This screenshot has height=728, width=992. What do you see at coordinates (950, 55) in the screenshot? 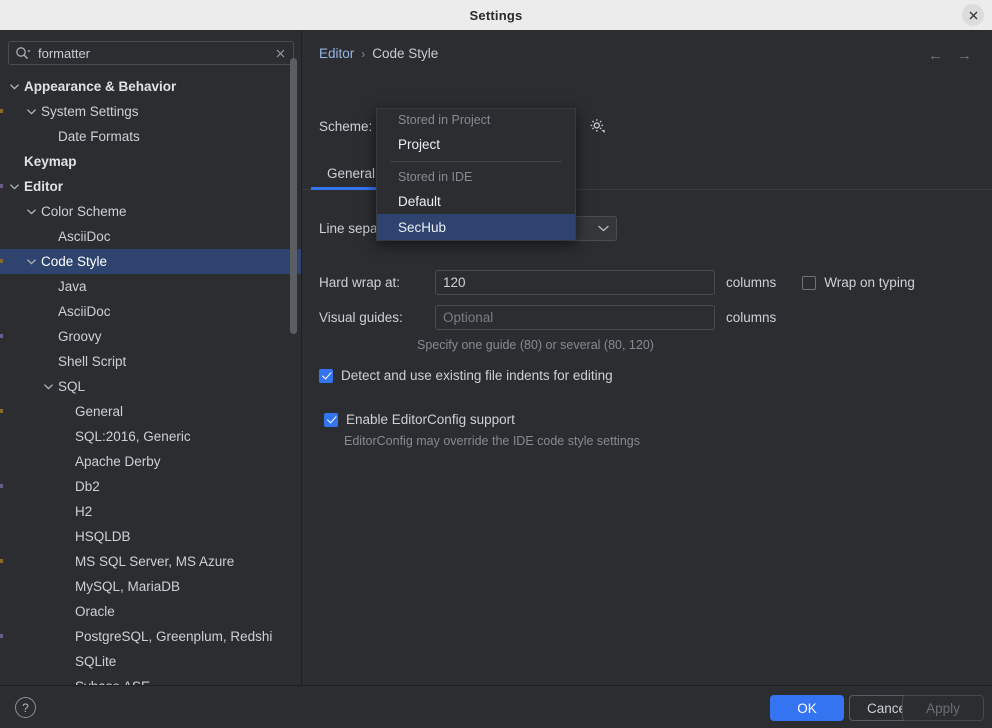
I see `navigation-arrows: ← →` at bounding box center [950, 55].